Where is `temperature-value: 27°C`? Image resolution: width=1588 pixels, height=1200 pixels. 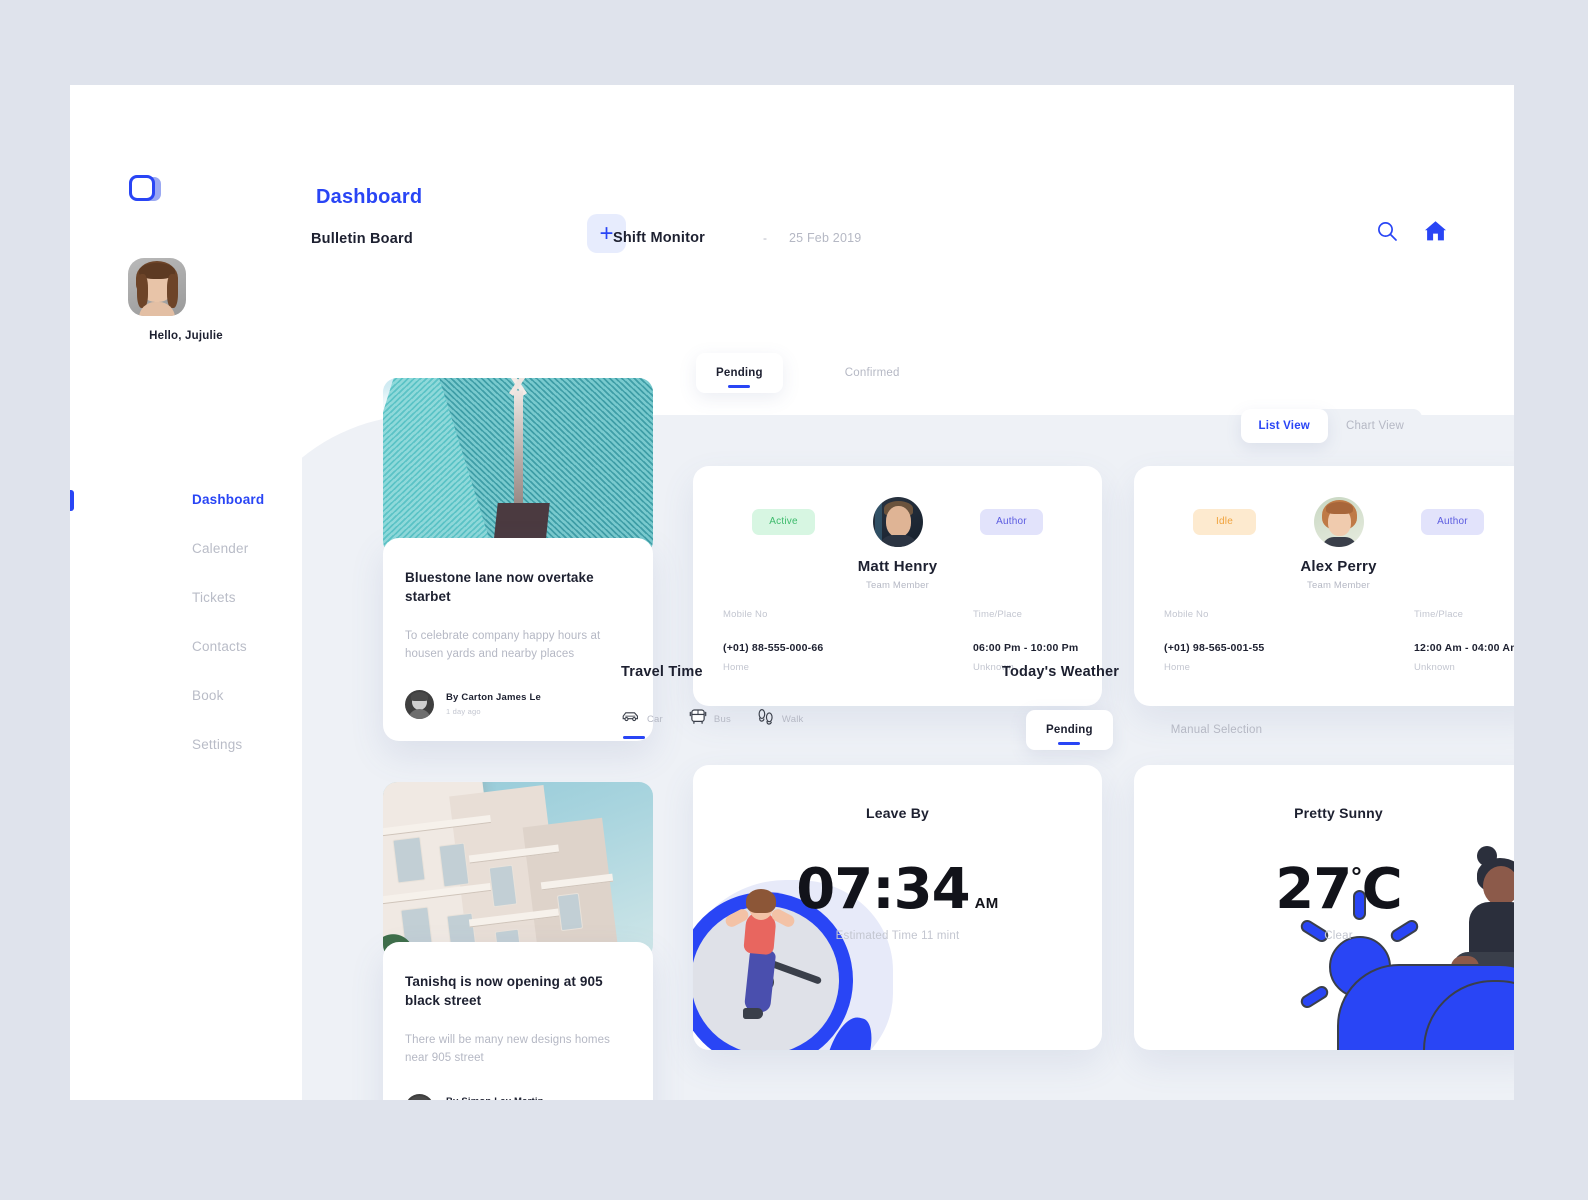 temperature-value: 27°C is located at coordinates (1324, 889).